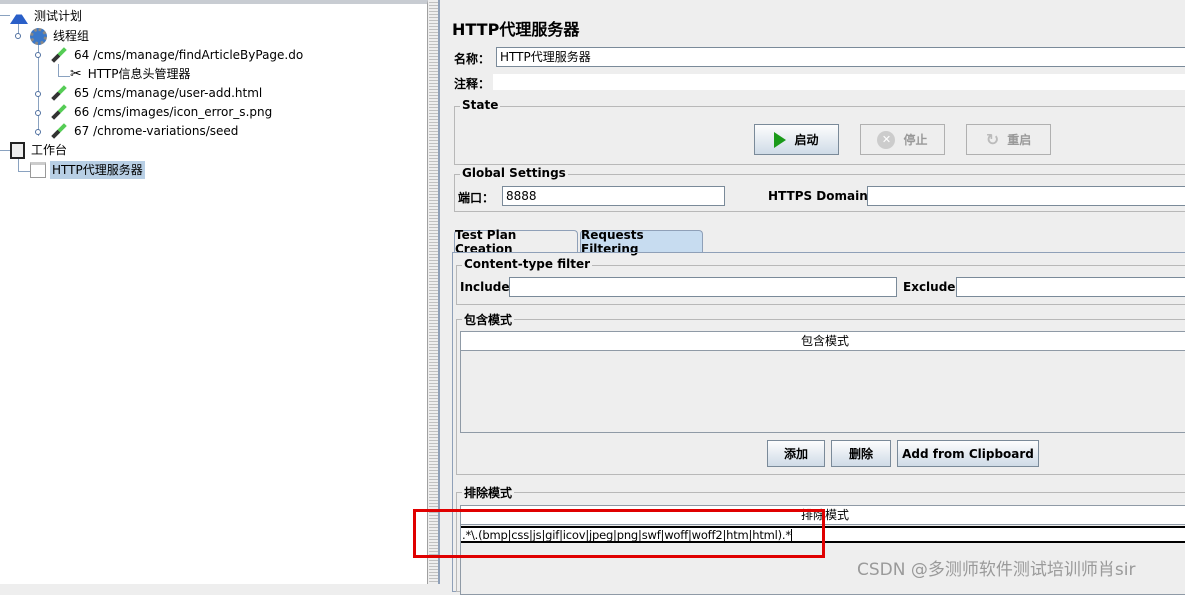  What do you see at coordinates (488, 492) in the screenshot?
I see `exclude-patterns-label: 排除模式` at bounding box center [488, 492].